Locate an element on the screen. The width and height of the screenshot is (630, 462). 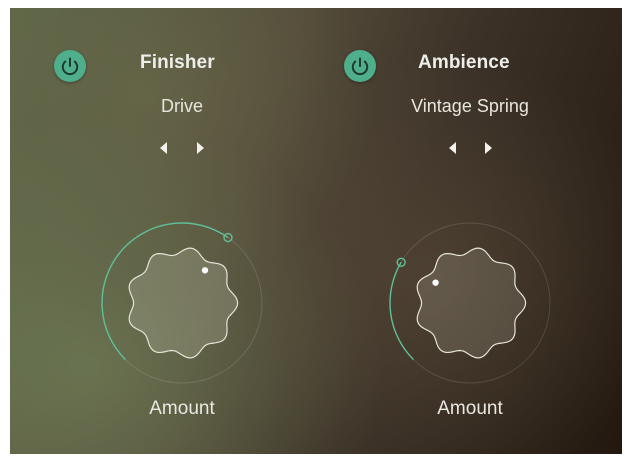
ambience-amount-label: Amount is located at coordinates (470, 408).